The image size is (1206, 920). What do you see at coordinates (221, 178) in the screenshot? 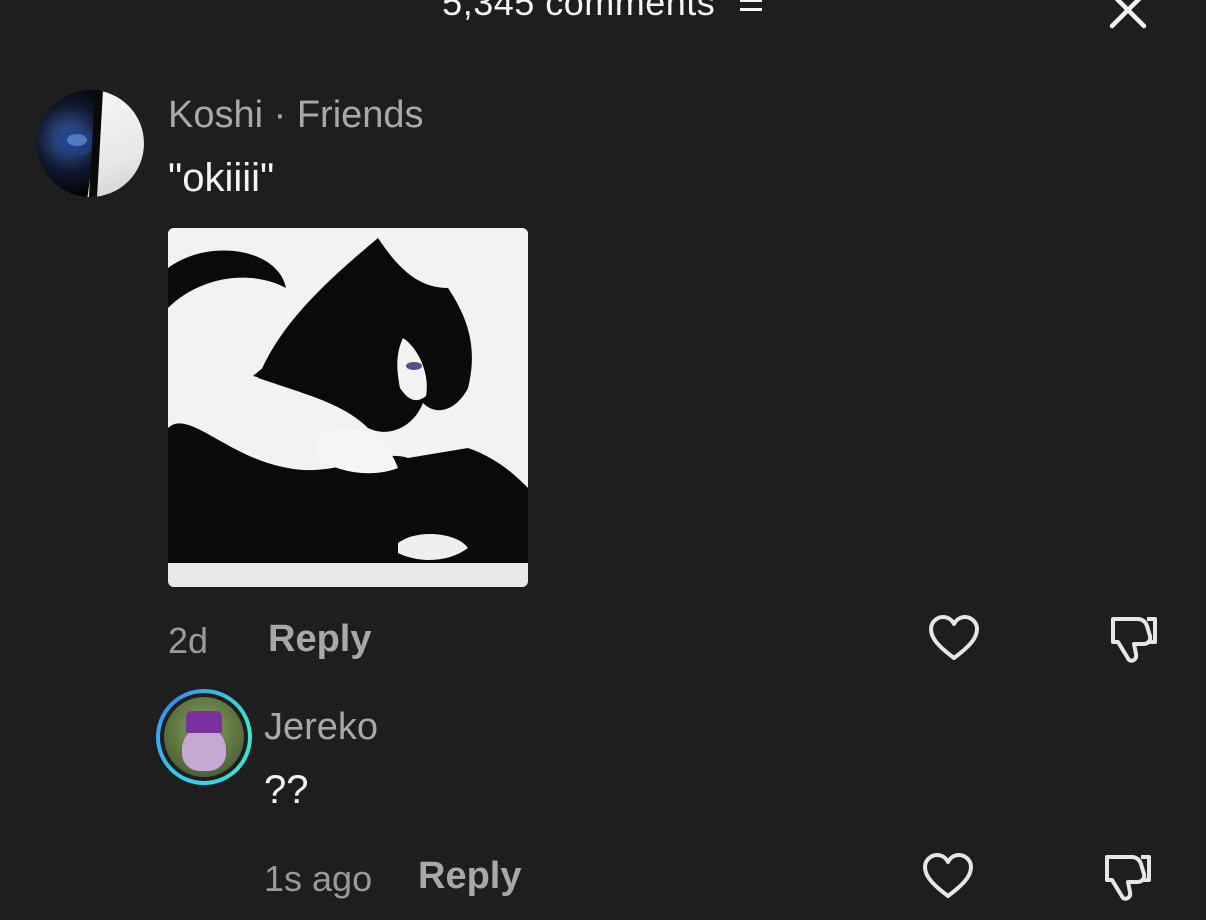
I see `comment-text: "okiiii"` at bounding box center [221, 178].